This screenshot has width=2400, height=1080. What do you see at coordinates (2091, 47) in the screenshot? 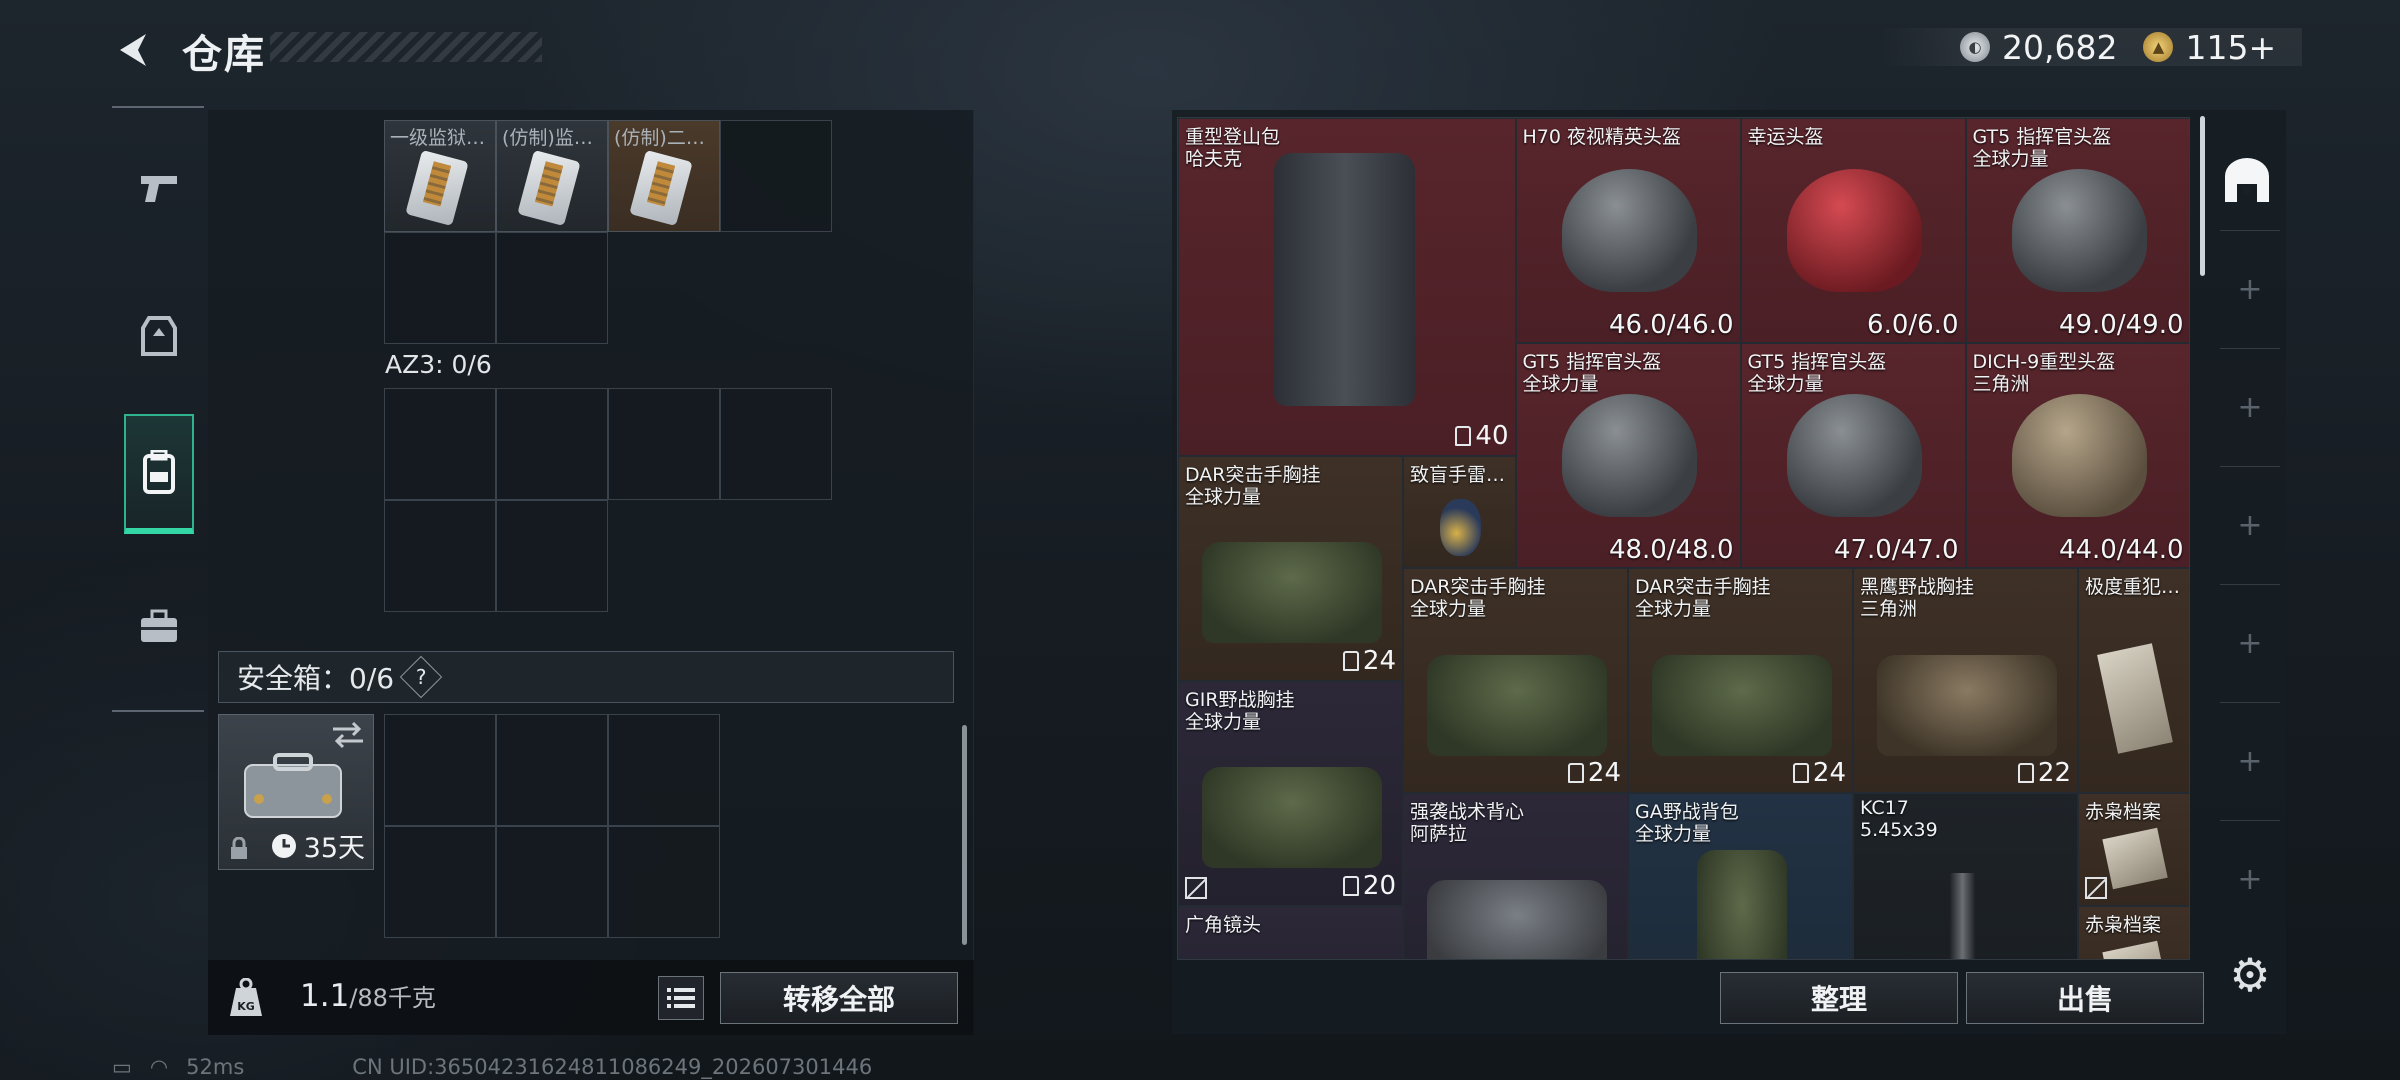
I see `currency-bar: ◐ 20,682 ▲ 115+` at bounding box center [2091, 47].